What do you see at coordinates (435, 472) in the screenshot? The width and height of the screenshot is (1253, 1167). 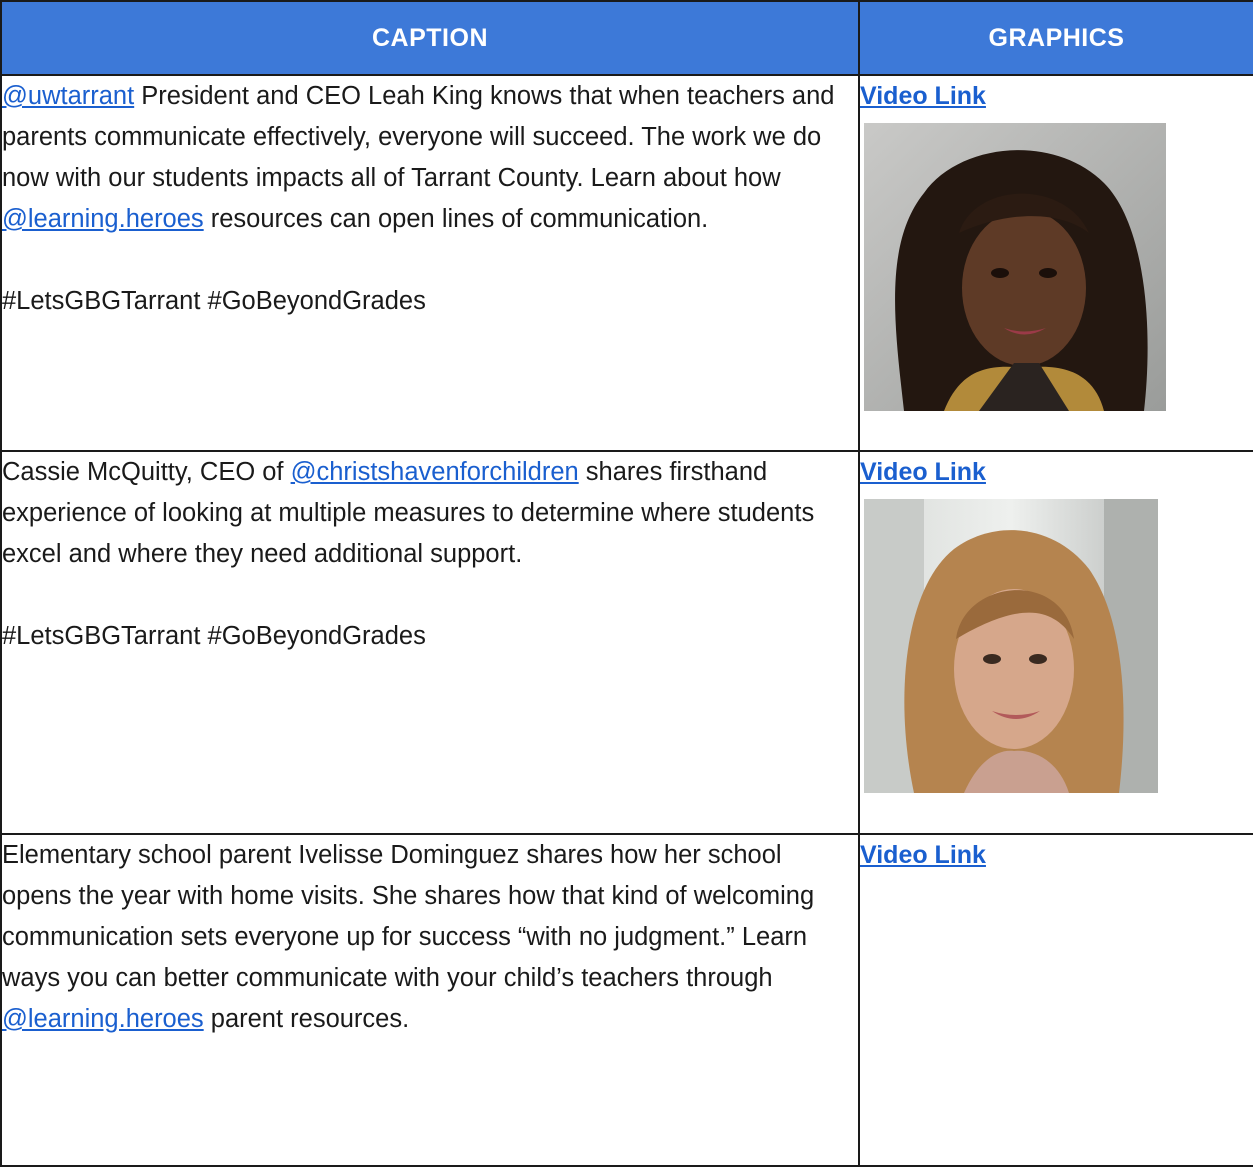 I see `mention-link: @christshavenforchildren` at bounding box center [435, 472].